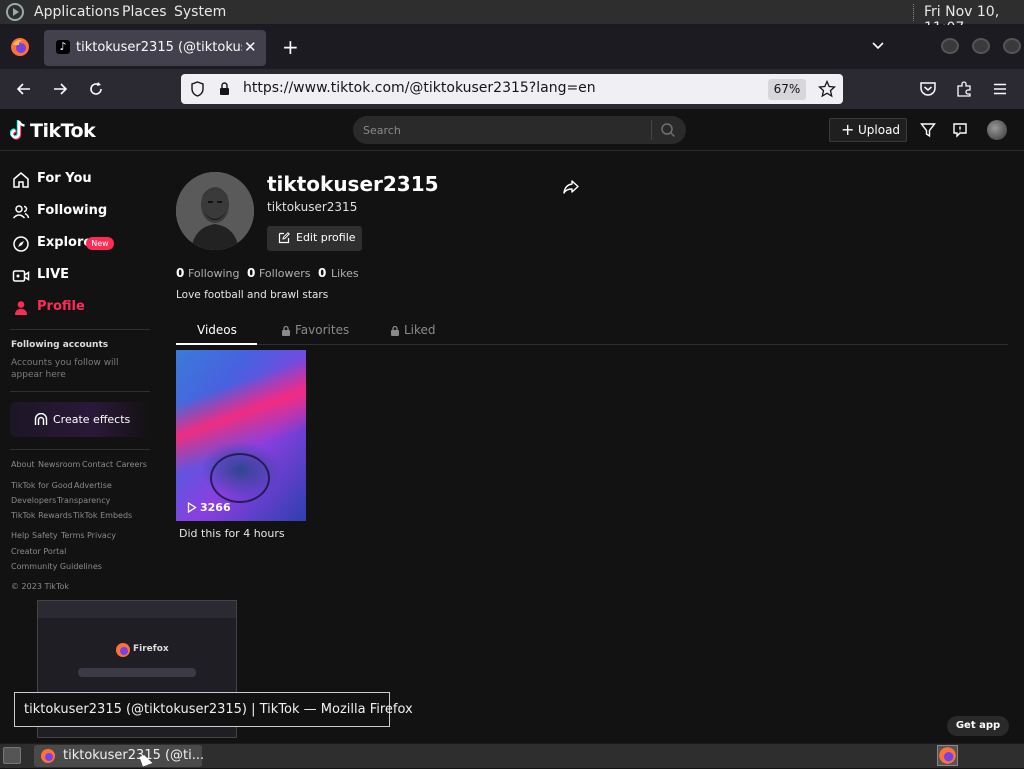  What do you see at coordinates (668, 130) in the screenshot?
I see `search-icon` at bounding box center [668, 130].